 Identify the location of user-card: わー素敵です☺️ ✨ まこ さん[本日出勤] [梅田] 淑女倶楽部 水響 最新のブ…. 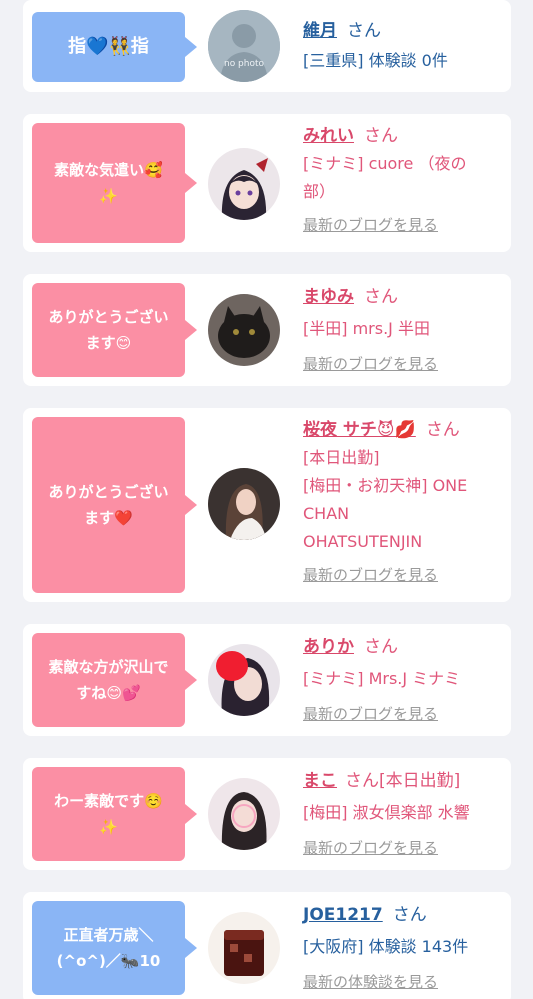
(267, 814).